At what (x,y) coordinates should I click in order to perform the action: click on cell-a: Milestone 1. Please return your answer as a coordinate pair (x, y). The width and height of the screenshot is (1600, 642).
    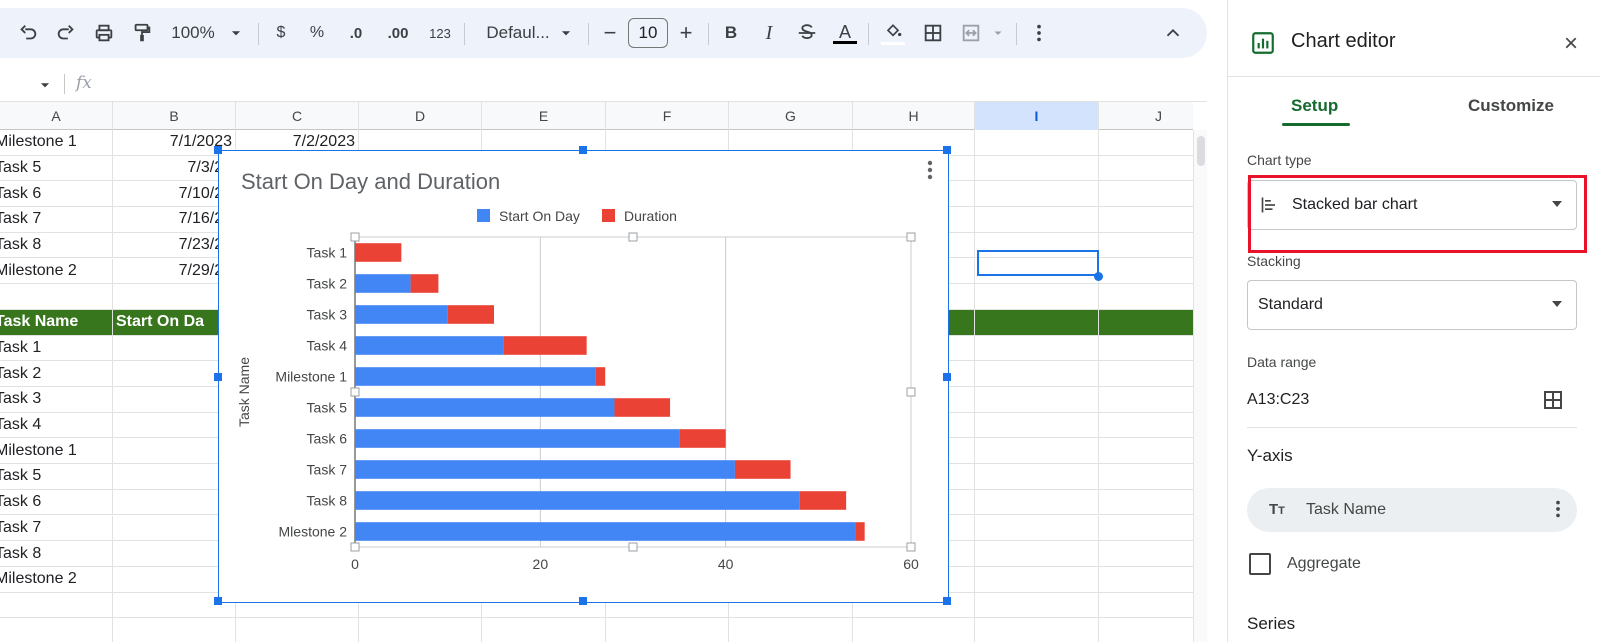
    Looking at the image, I should click on (56, 142).